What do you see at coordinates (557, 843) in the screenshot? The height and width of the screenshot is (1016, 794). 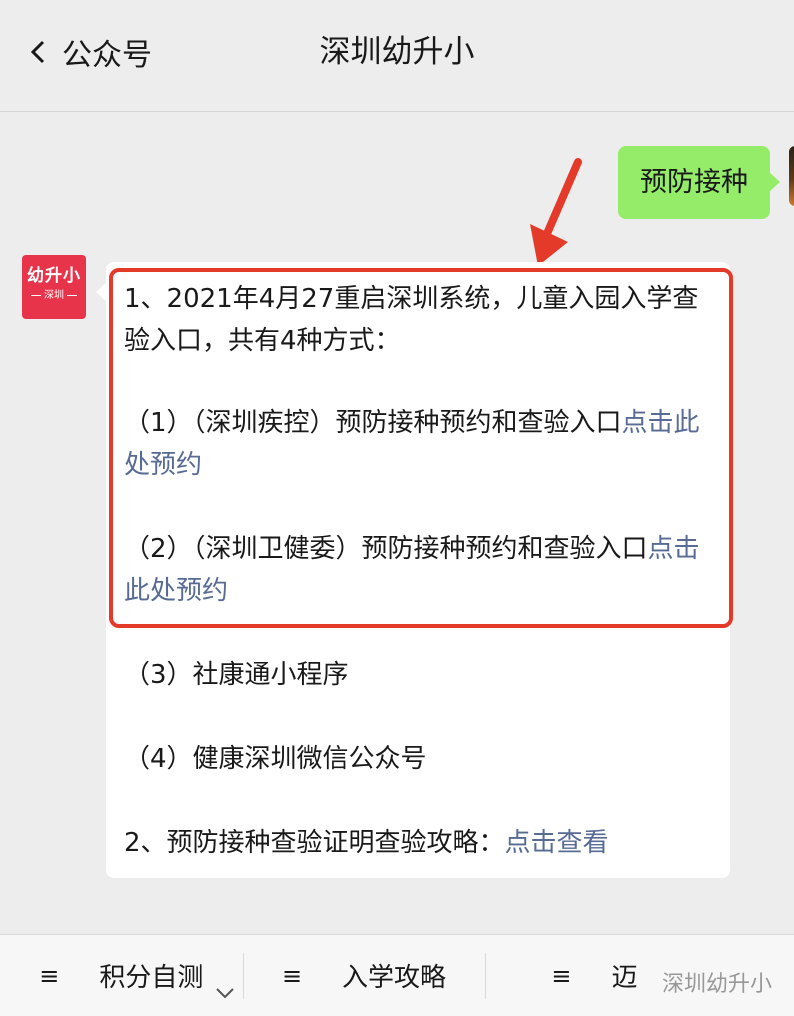 I see `view-guide-link: 点击查看` at bounding box center [557, 843].